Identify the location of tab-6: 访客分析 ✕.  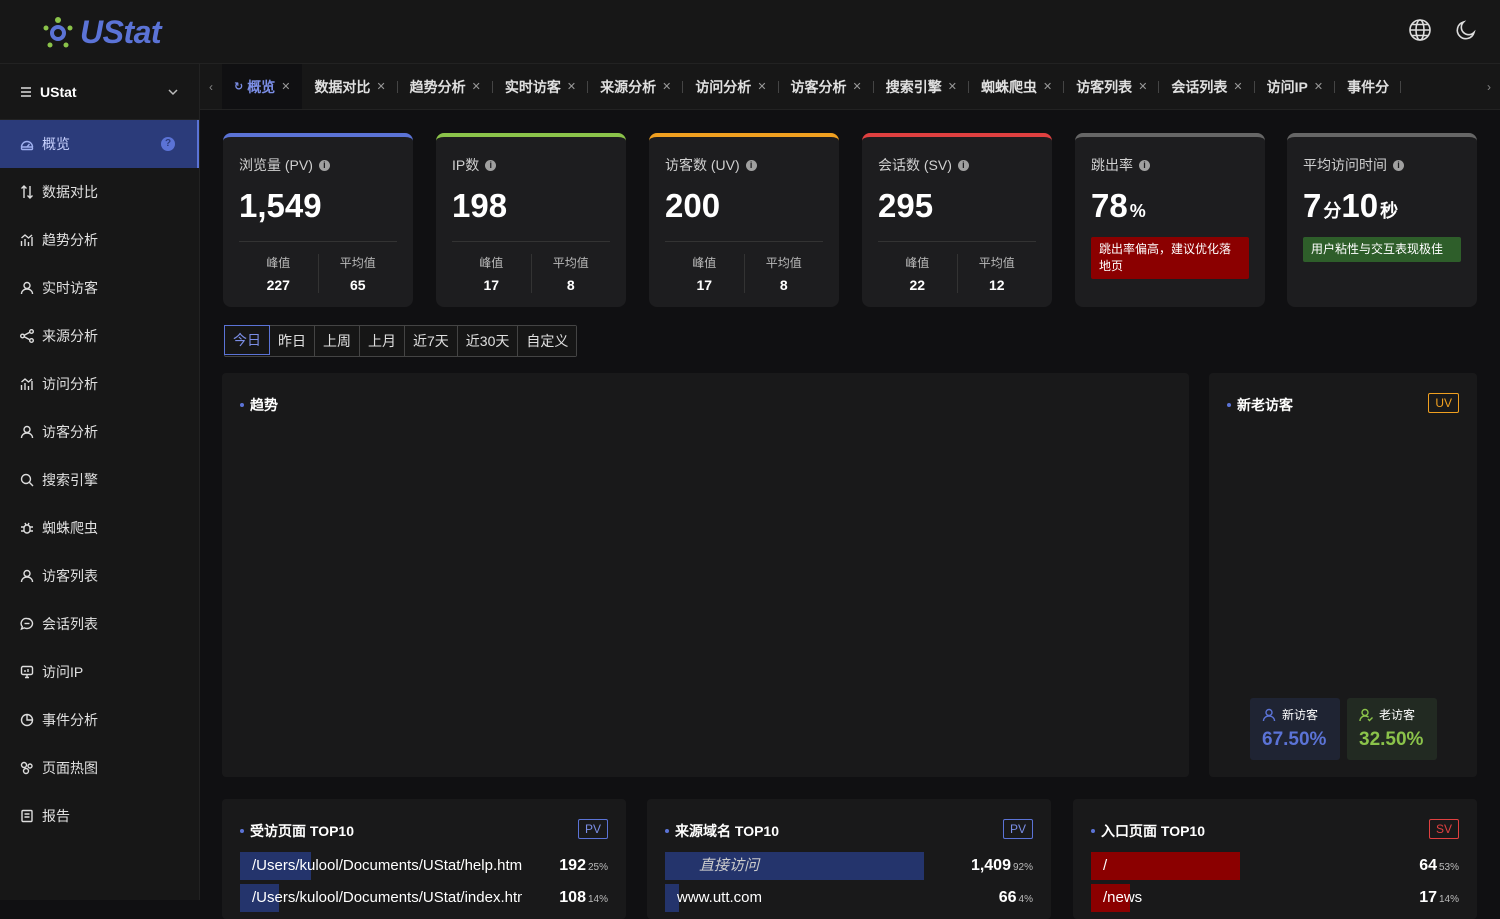
(826, 86).